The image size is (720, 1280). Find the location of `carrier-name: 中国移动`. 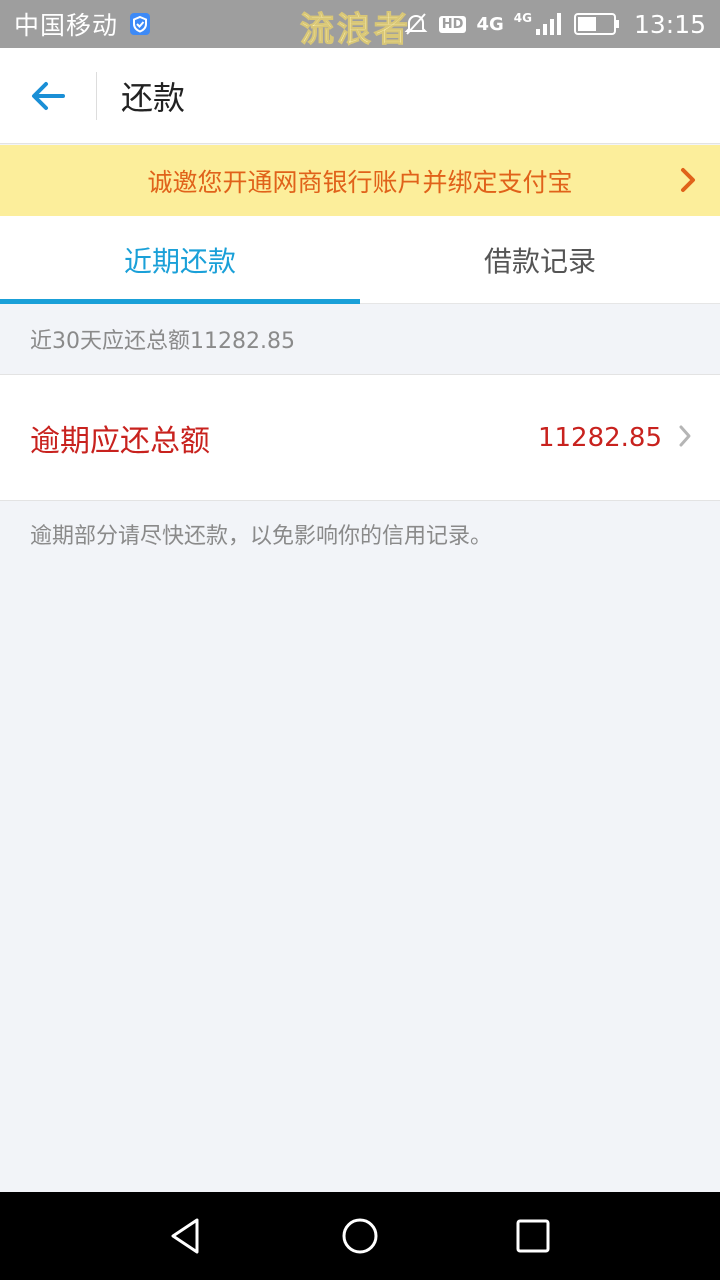

carrier-name: 中国移动 is located at coordinates (66, 25).